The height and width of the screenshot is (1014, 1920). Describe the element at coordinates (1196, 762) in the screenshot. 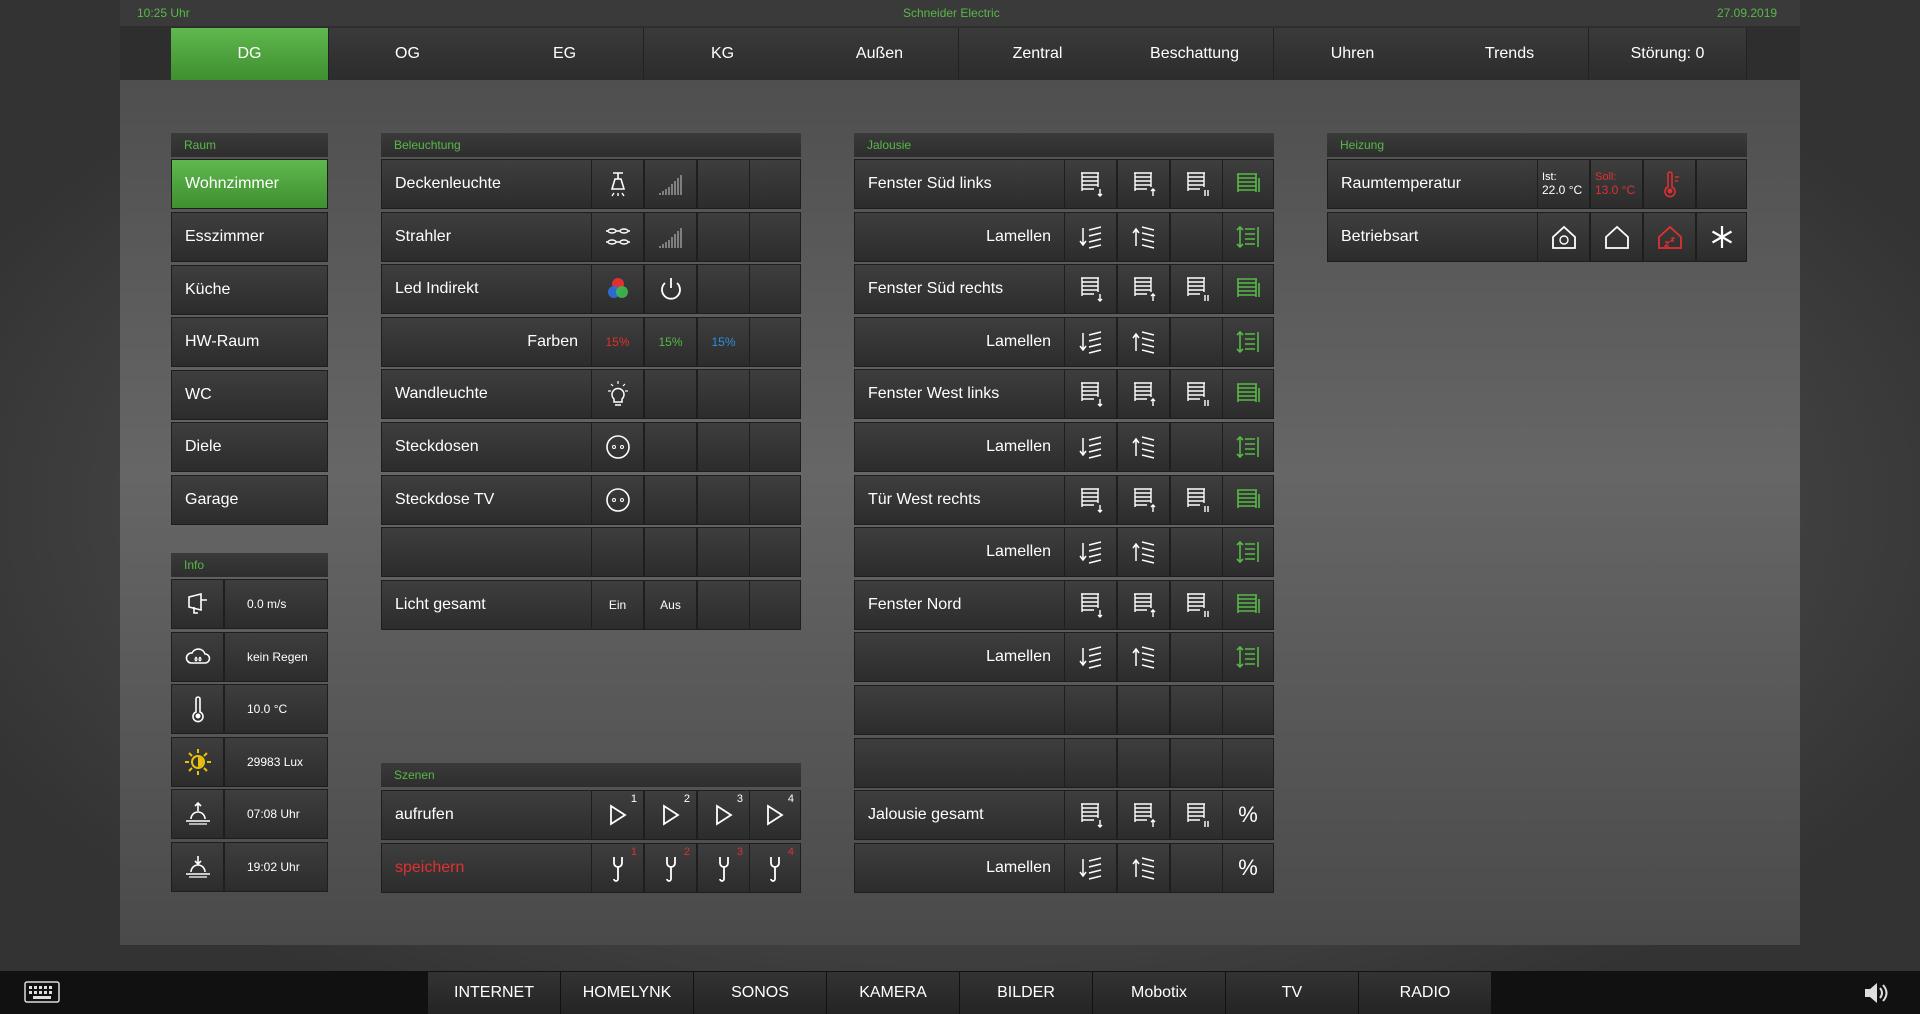

I see `jalousie-empty-cell` at that location.